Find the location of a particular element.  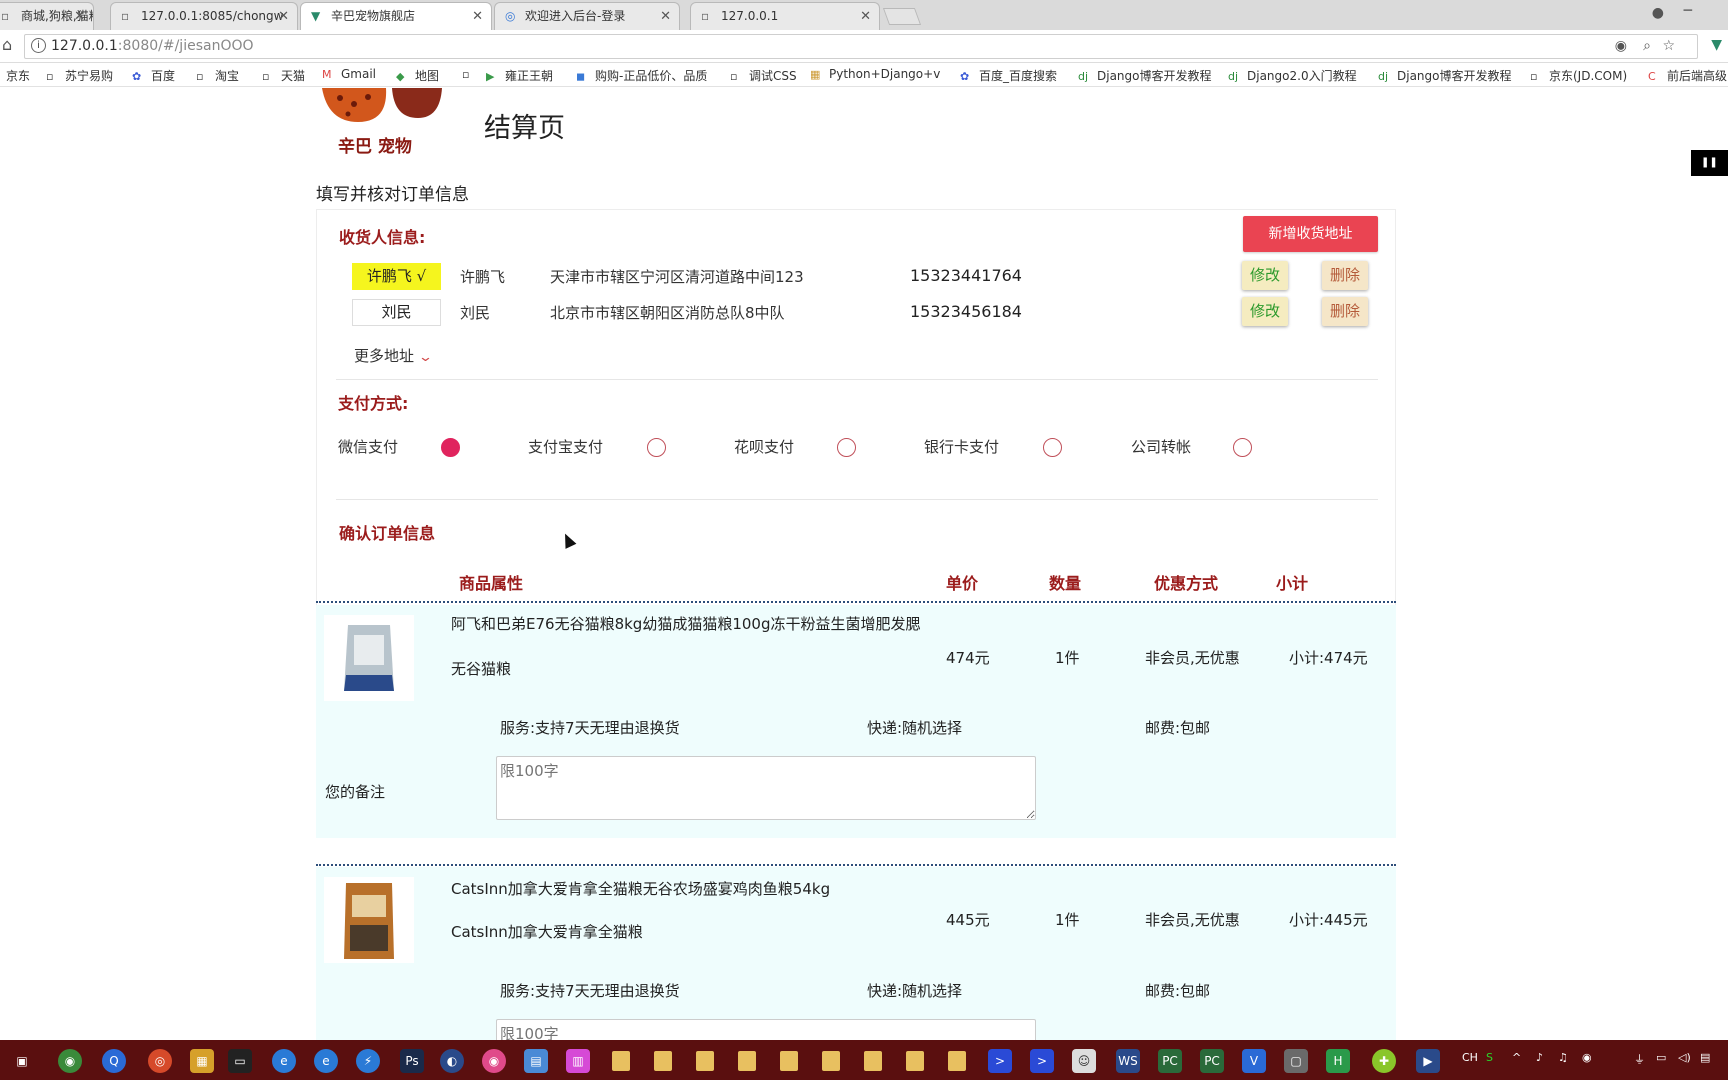

app-icon: ⚡ is located at coordinates (368, 1061).